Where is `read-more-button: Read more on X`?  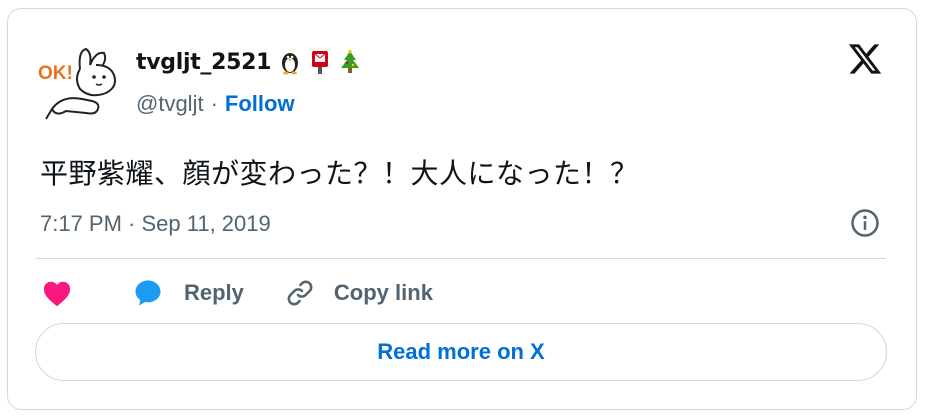 read-more-button: Read more on X is located at coordinates (461, 352).